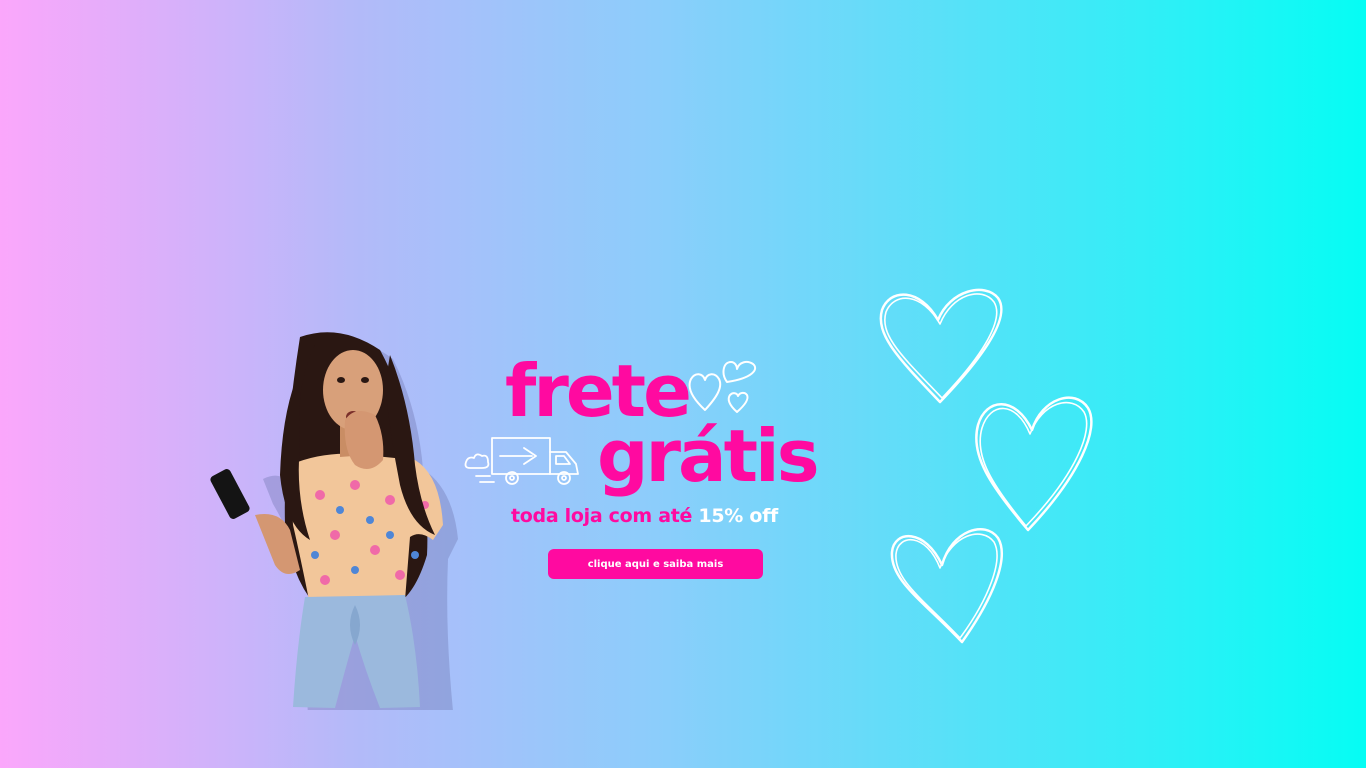 The height and width of the screenshot is (768, 1366). What do you see at coordinates (521, 461) in the screenshot?
I see `truck-icon` at bounding box center [521, 461].